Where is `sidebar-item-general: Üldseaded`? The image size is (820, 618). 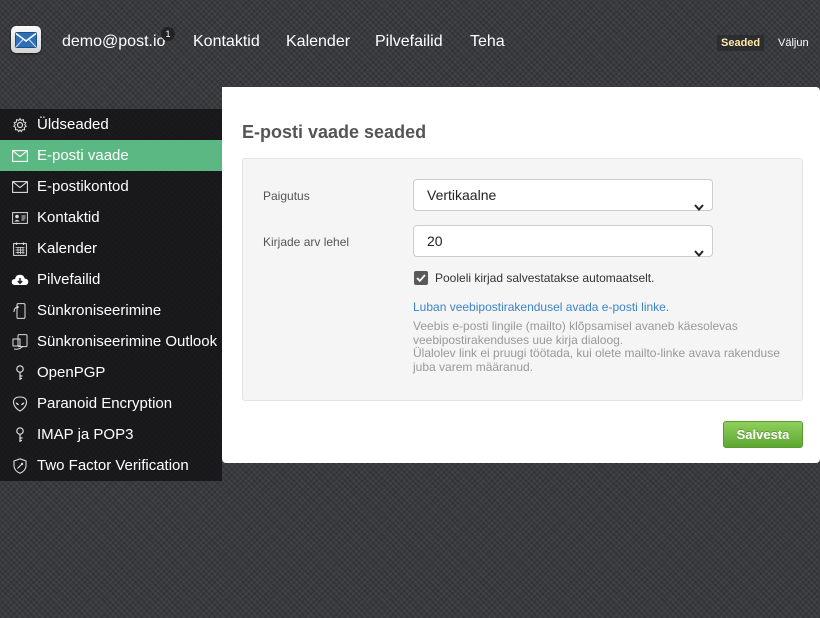 sidebar-item-general: Üldseaded is located at coordinates (111, 124).